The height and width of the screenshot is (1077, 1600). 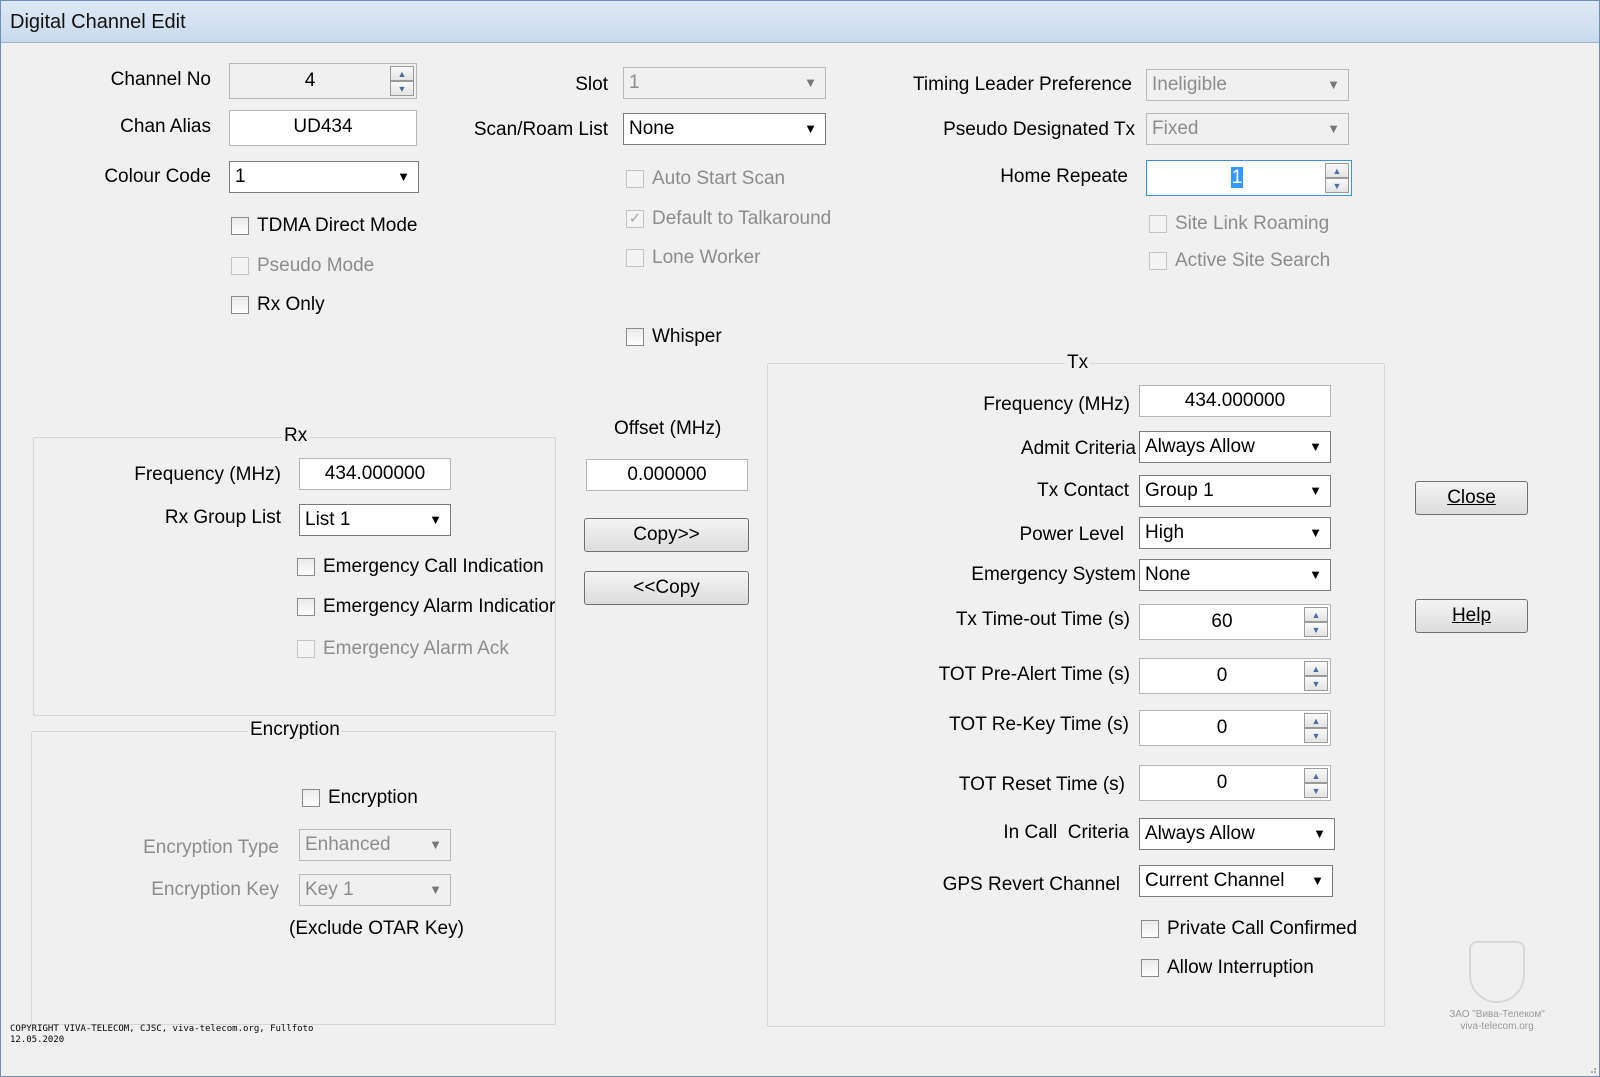 I want to click on close-button: Close, so click(x=1471, y=498).